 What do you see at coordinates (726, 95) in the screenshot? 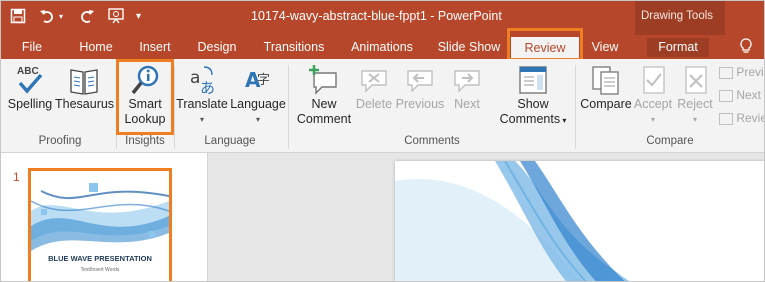
I see `next-change-icon` at bounding box center [726, 95].